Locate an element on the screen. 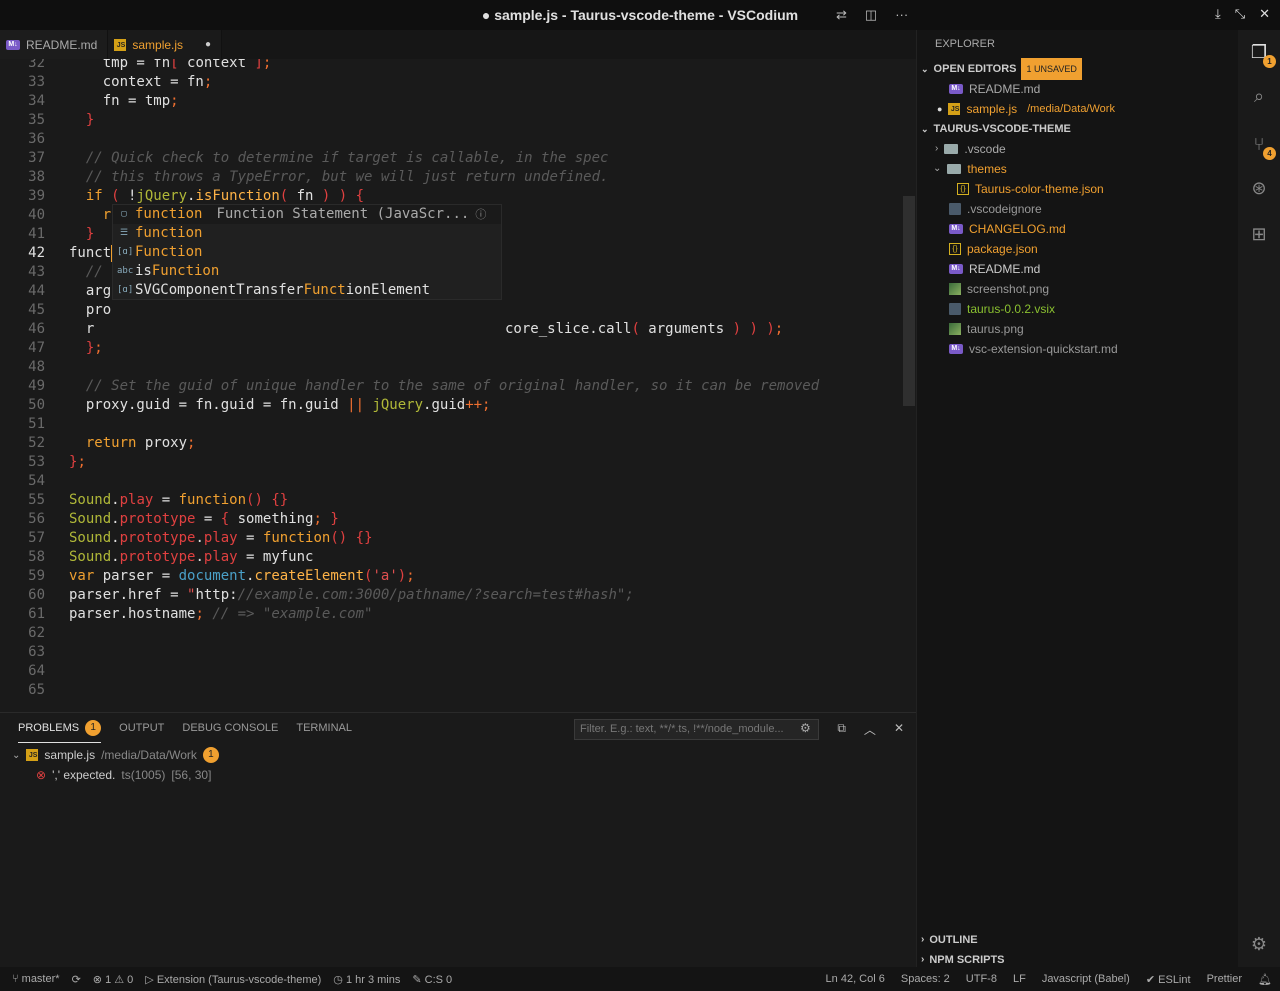 The image size is (1280, 991). code-line: 48 is located at coordinates (450, 367).